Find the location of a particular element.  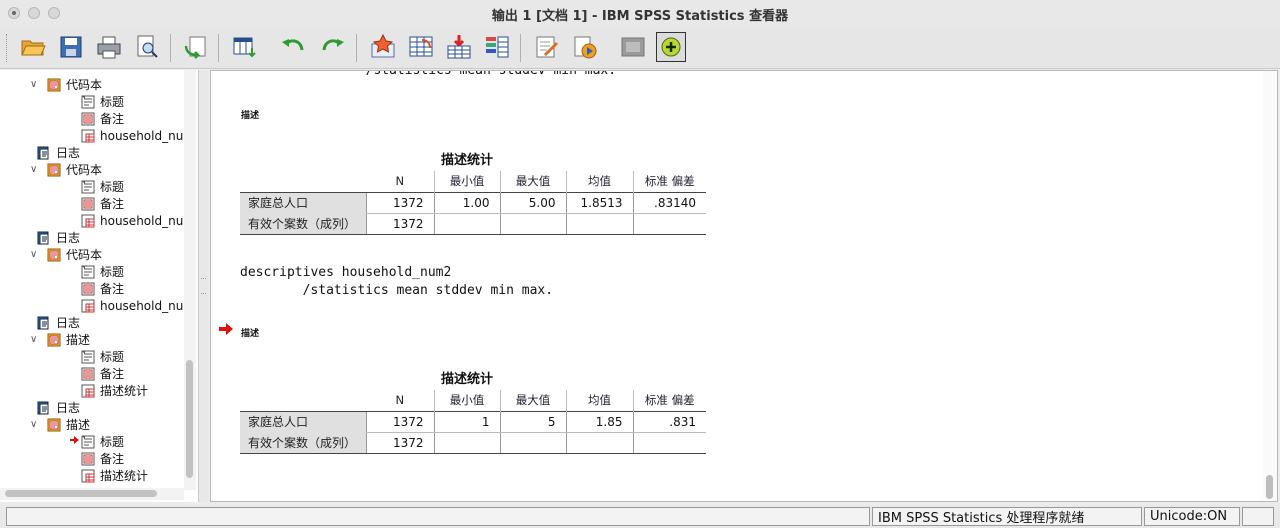

col-header: 标准 偏差 is located at coordinates (669, 400).